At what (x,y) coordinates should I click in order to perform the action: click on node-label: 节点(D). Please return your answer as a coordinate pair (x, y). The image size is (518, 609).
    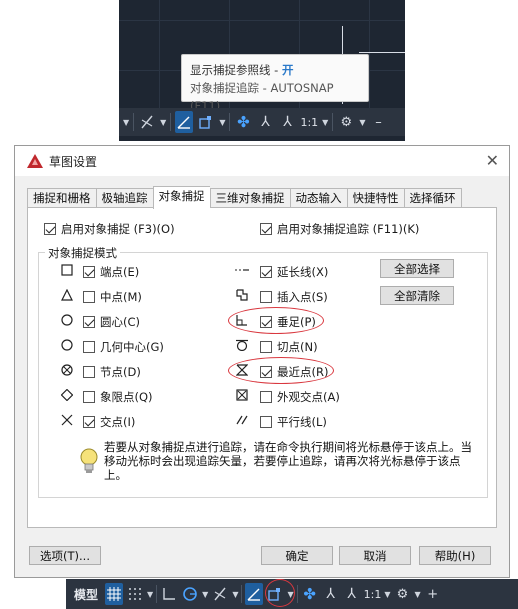
    Looking at the image, I should click on (120, 372).